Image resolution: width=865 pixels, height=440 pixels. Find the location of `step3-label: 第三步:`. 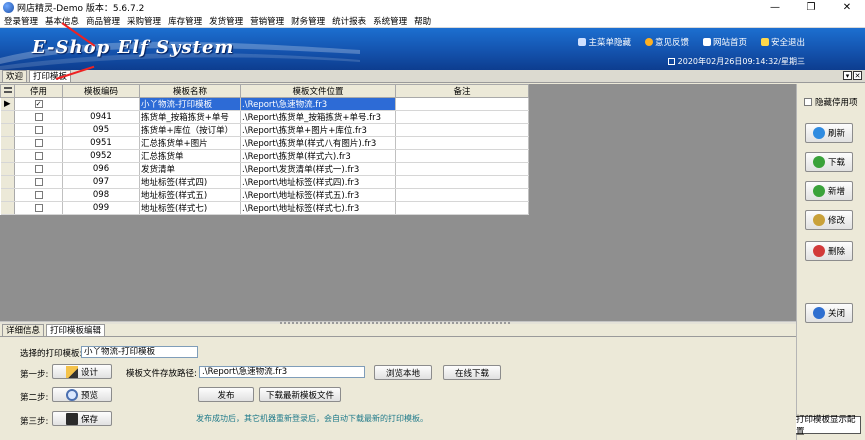

step3-label: 第三步: is located at coordinates (34, 422).